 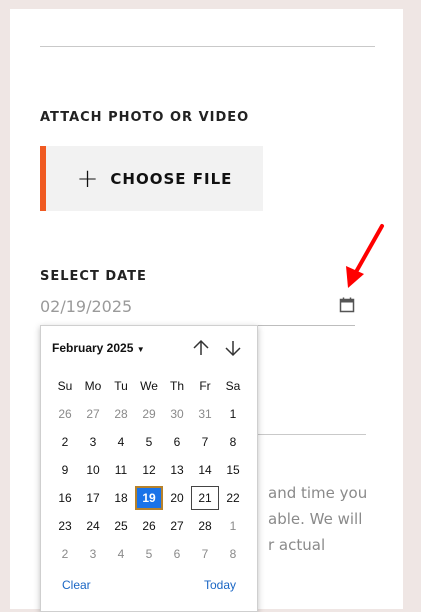 I want to click on calendar-day: 10, so click(x=93, y=470).